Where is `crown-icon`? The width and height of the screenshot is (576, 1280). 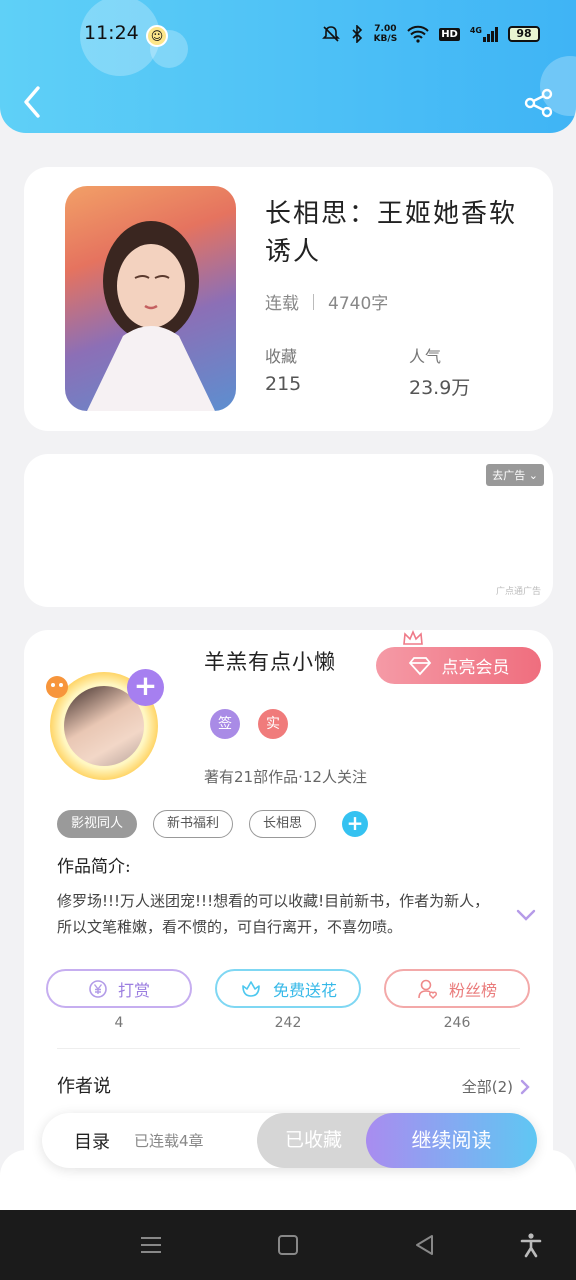
crown-icon is located at coordinates (413, 637).